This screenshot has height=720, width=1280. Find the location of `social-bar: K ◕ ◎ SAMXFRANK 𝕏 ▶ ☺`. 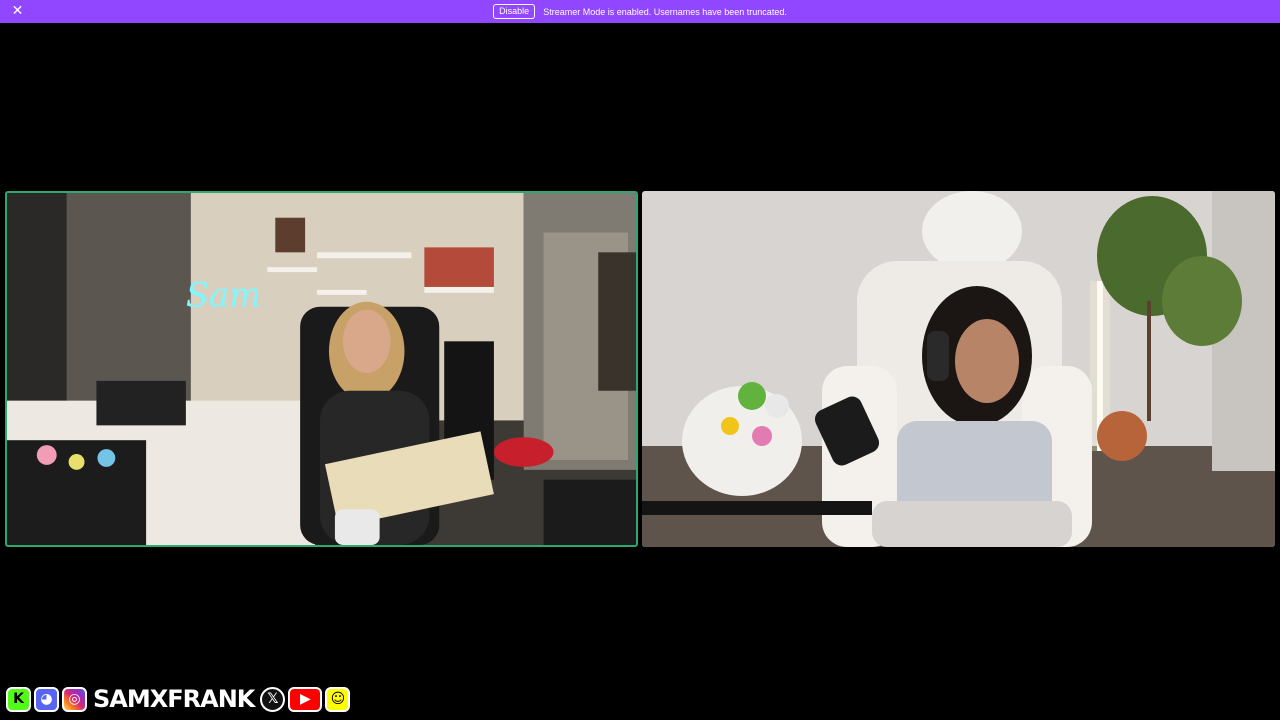

social-bar: K ◕ ◎ SAMXFRANK 𝕏 ▶ ☺ is located at coordinates (178, 699).